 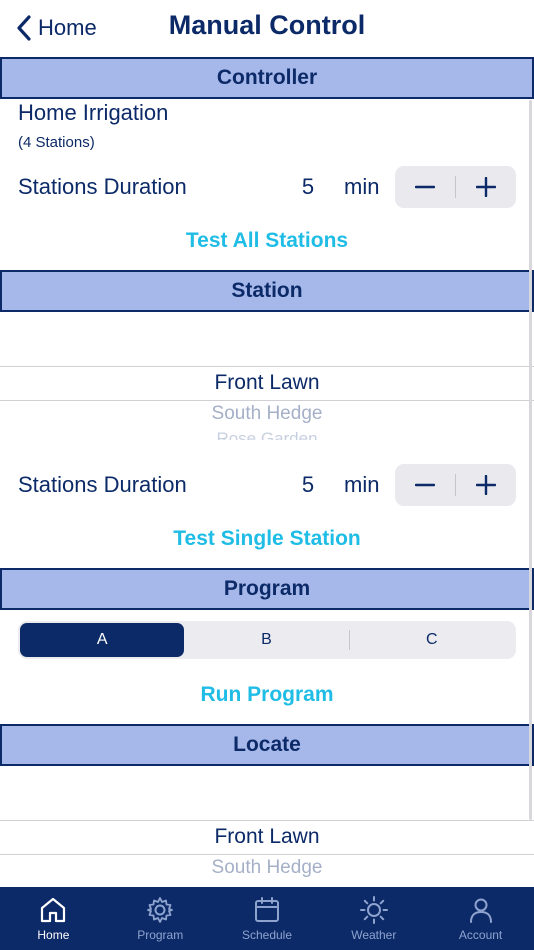 What do you see at coordinates (160, 935) in the screenshot?
I see `tab-label: Program` at bounding box center [160, 935].